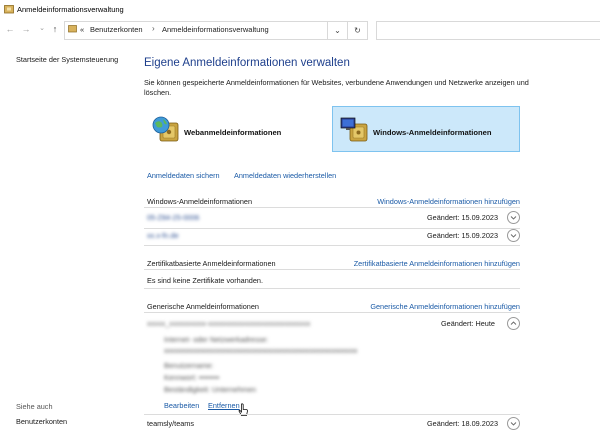 The width and height of the screenshot is (600, 431). What do you see at coordinates (192, 377) in the screenshot?
I see `credential-detail: Kennwort: ••••••••` at bounding box center [192, 377].